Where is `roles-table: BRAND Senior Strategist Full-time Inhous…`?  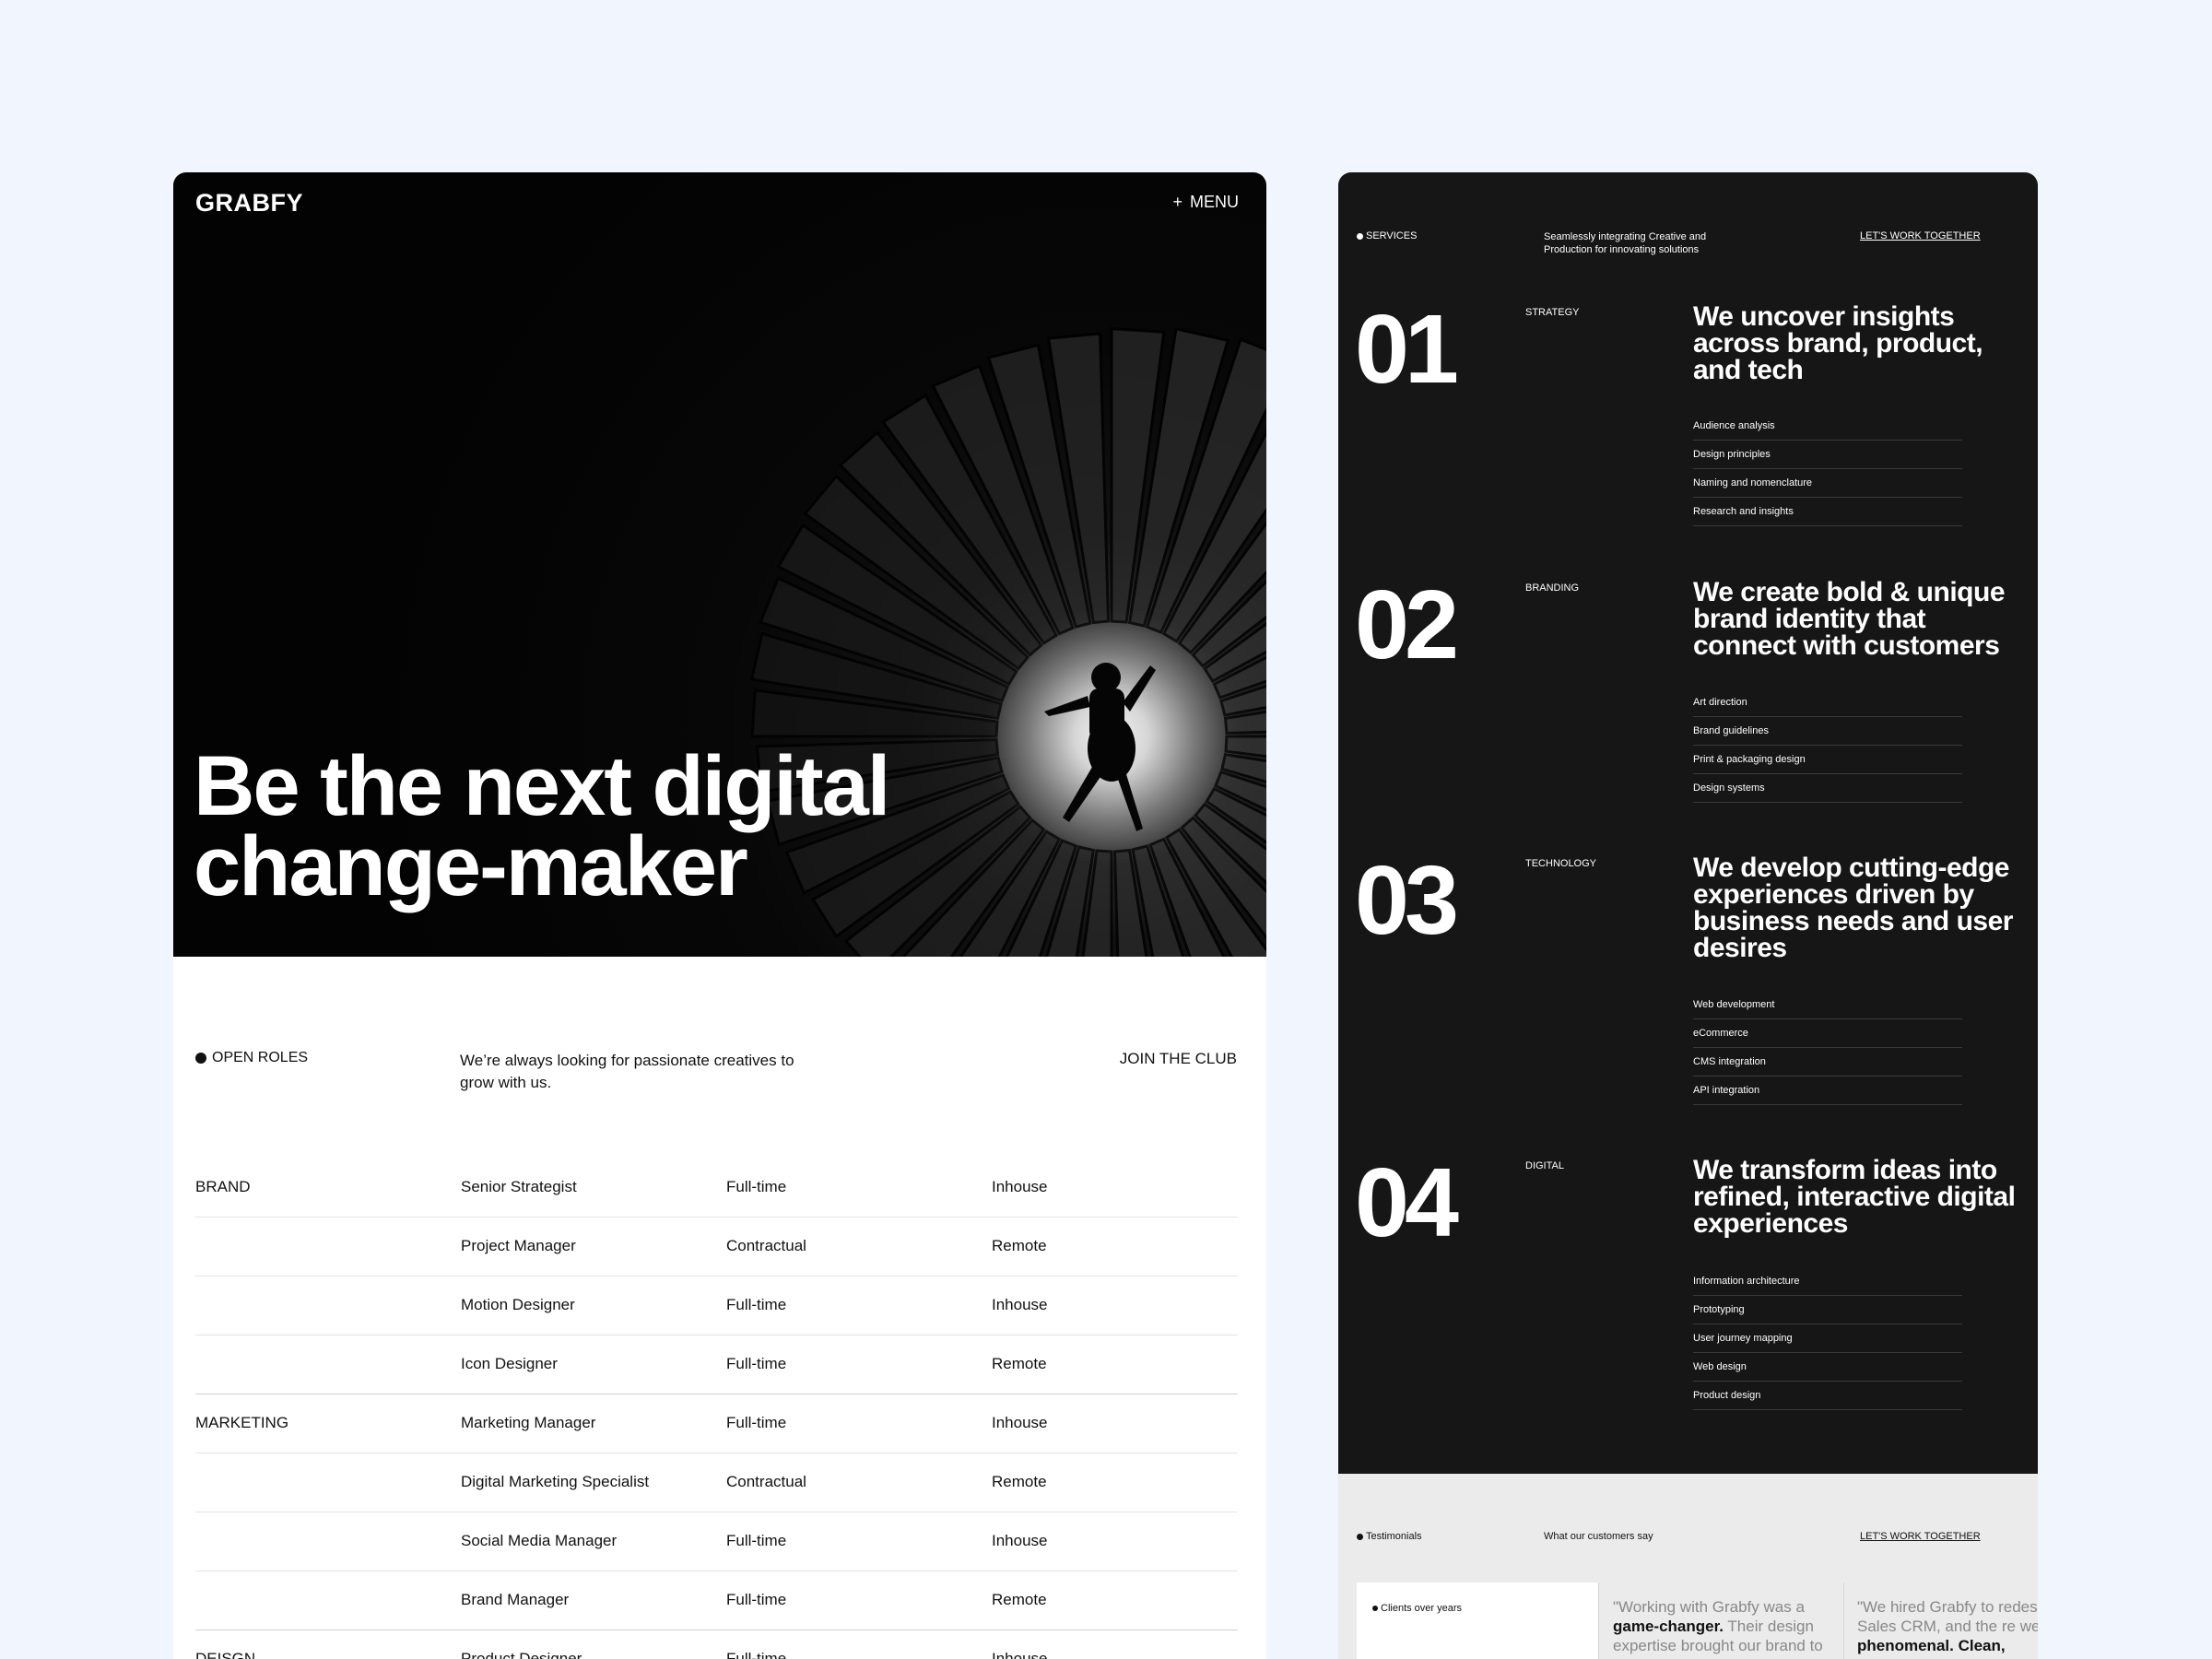 roles-table: BRAND Senior Strategist Full-time Inhous… is located at coordinates (716, 1409).